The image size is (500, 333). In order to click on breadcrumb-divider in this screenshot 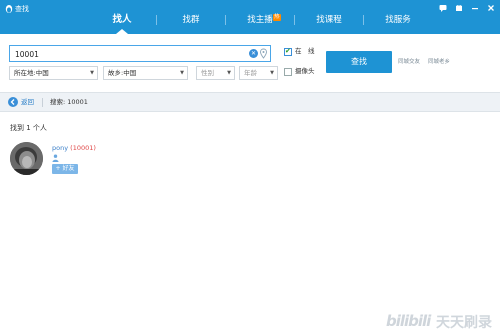, I will do `click(42, 102)`.